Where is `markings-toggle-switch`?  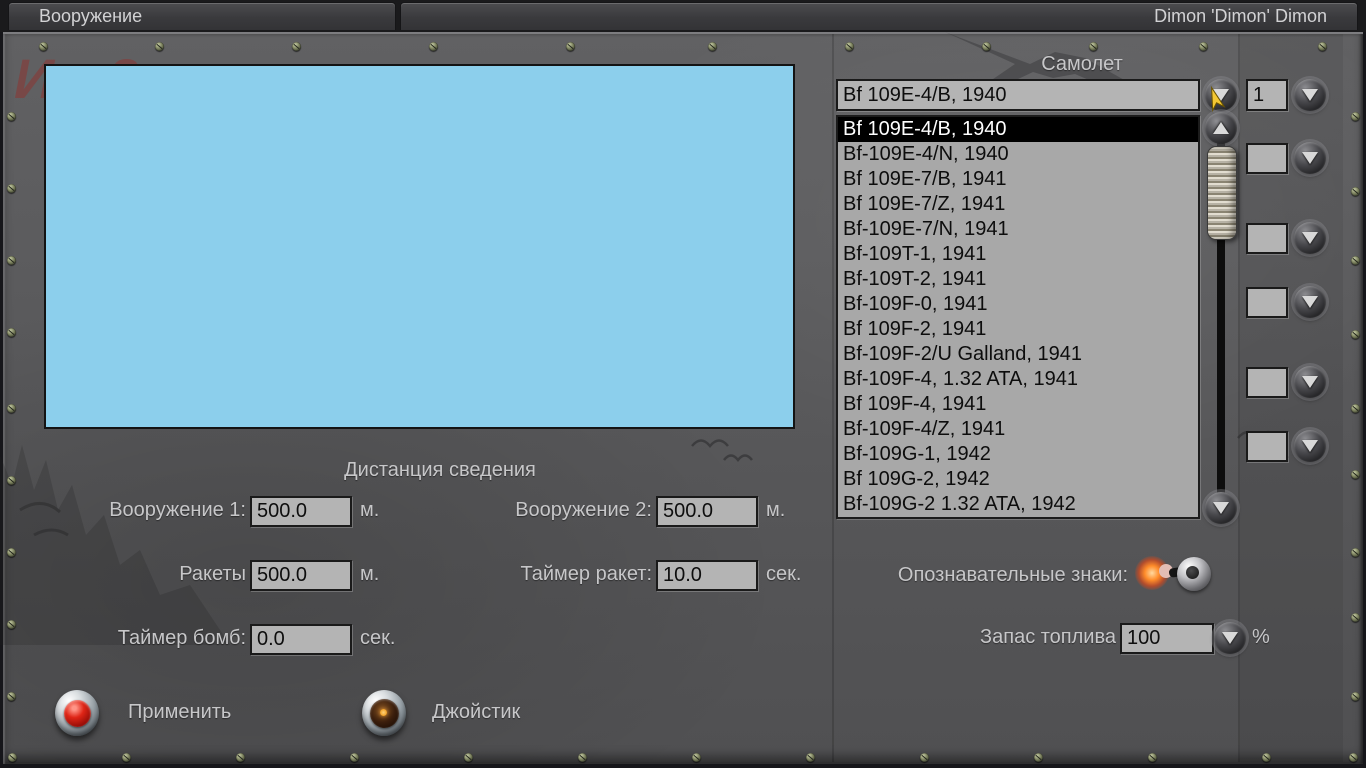 markings-toggle-switch is located at coordinates (1175, 574).